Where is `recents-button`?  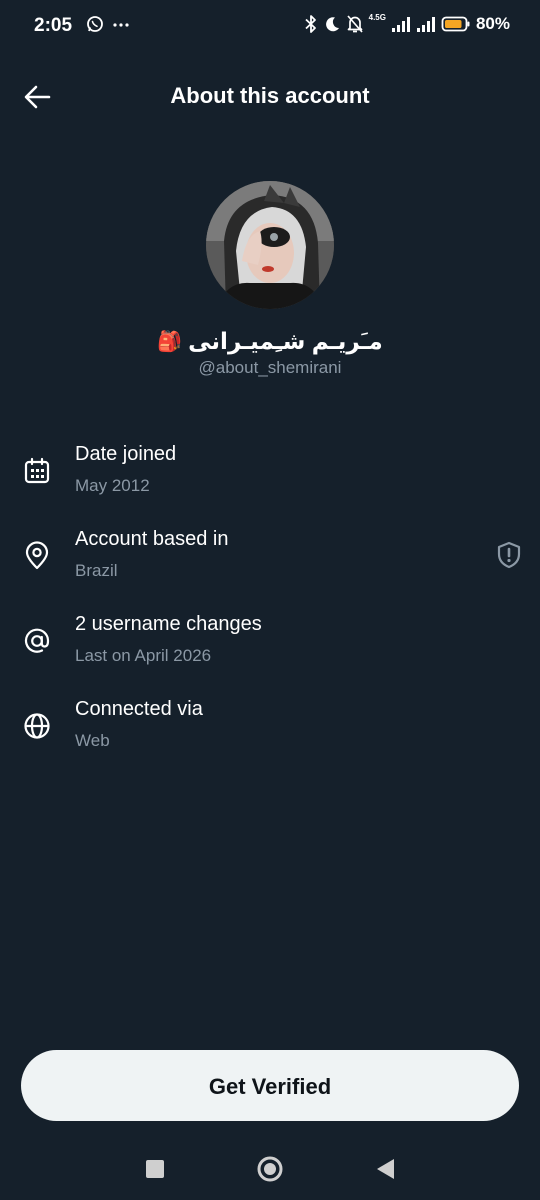 recents-button is located at coordinates (155, 1171).